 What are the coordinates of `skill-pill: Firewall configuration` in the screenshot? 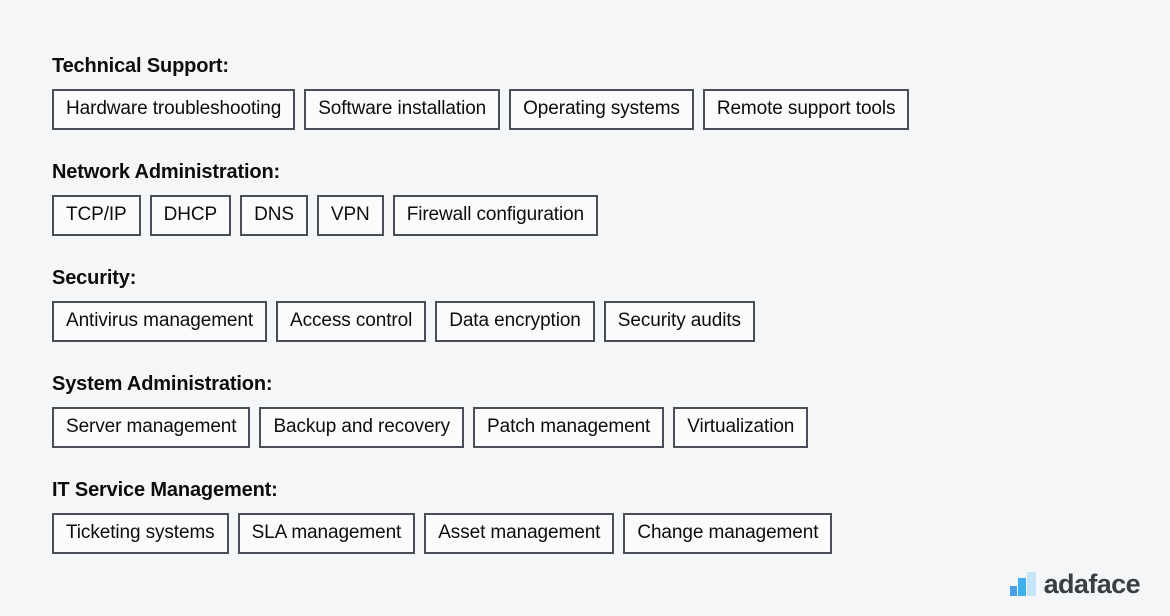 It's located at (495, 215).